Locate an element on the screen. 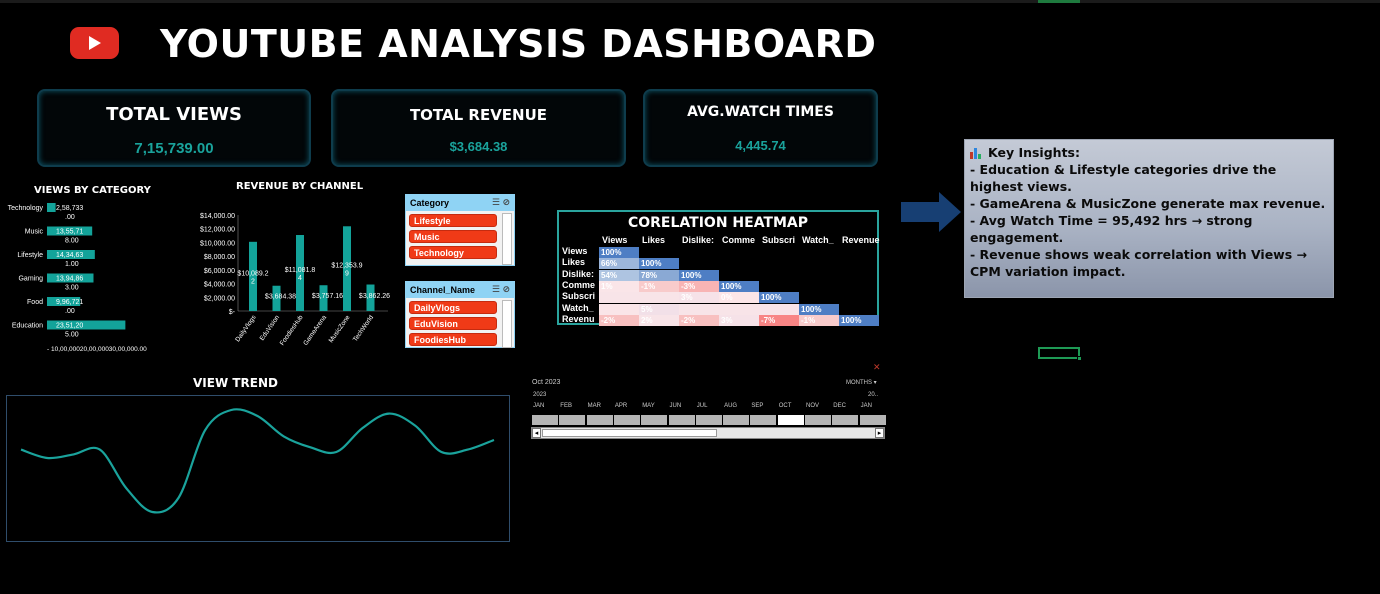 The image size is (1380, 594). revenue-category-label: EduVision is located at coordinates (270, 328).